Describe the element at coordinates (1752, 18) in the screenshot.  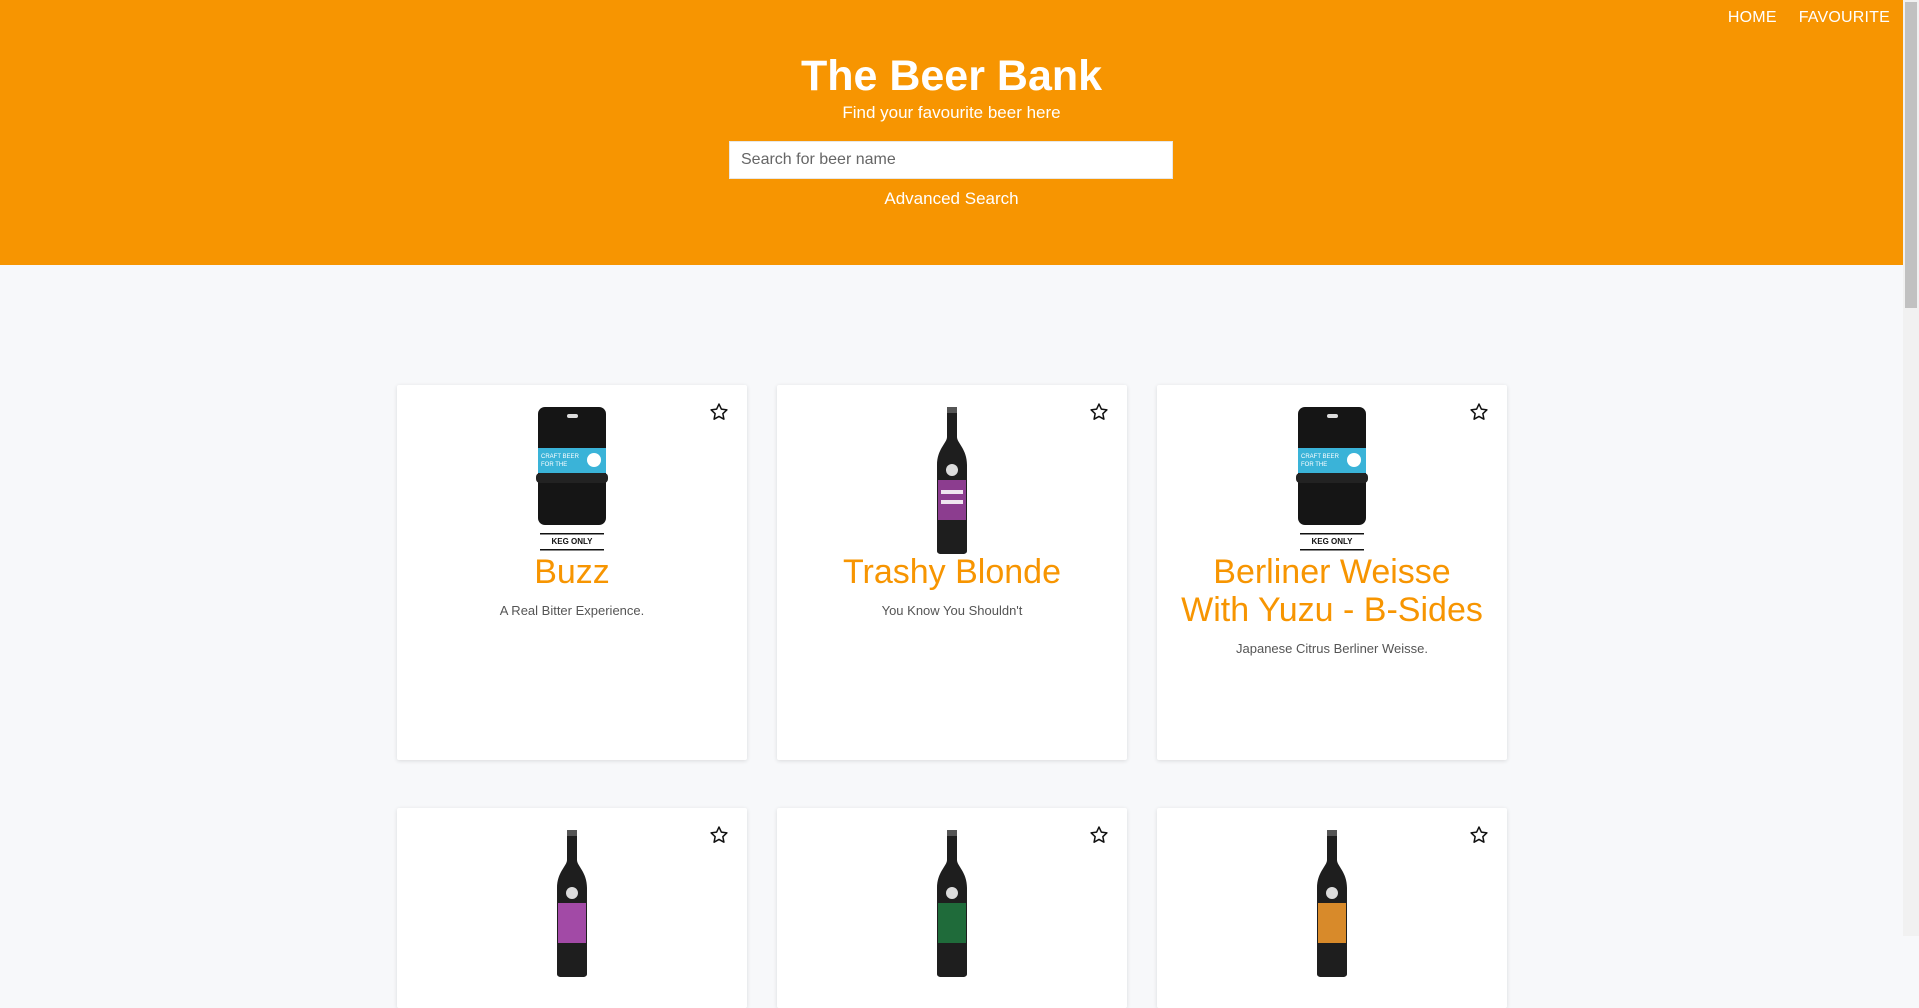
I see `nav-home-link: HOME` at that location.